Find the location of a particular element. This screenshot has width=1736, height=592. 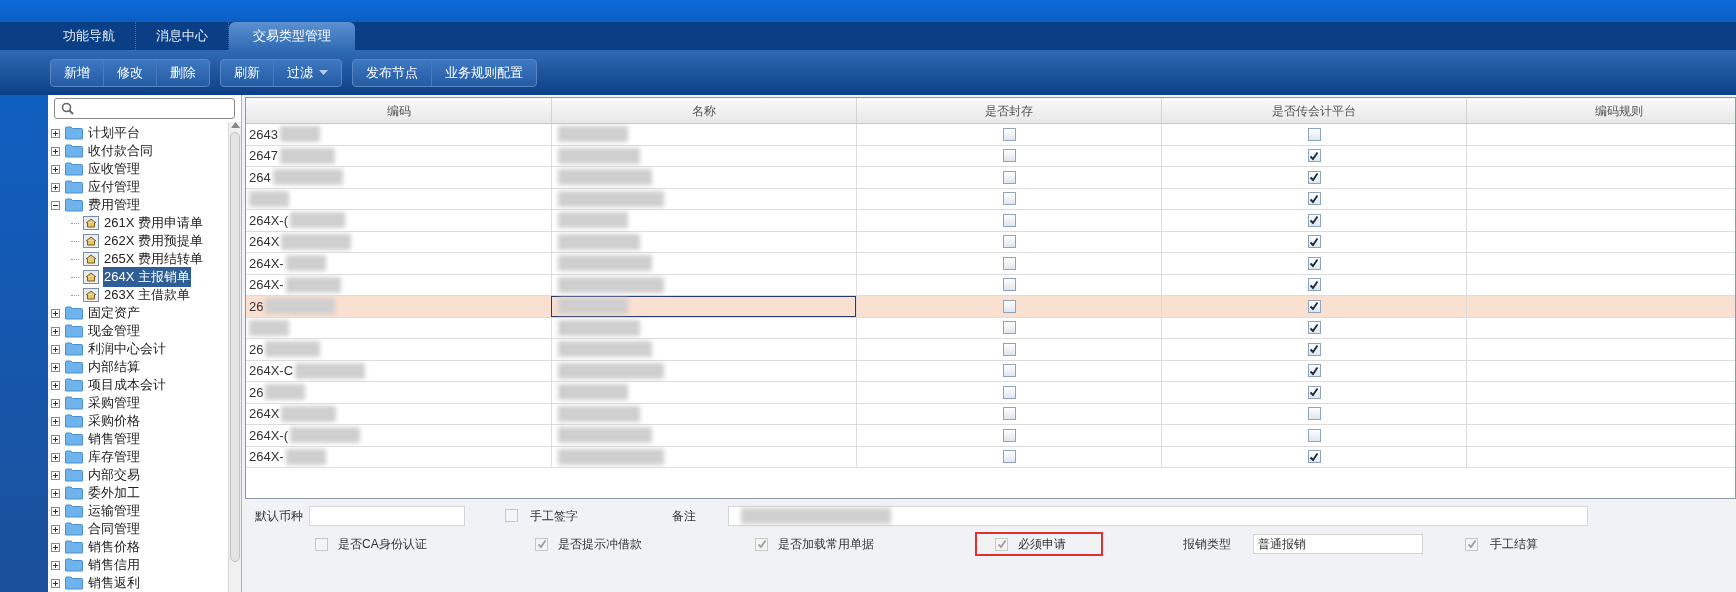

tree-item: 销售管理 is located at coordinates (114, 439).